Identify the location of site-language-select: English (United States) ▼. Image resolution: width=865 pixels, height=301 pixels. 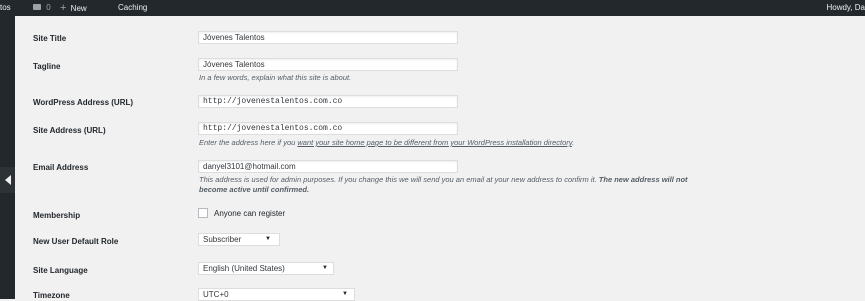
(266, 268).